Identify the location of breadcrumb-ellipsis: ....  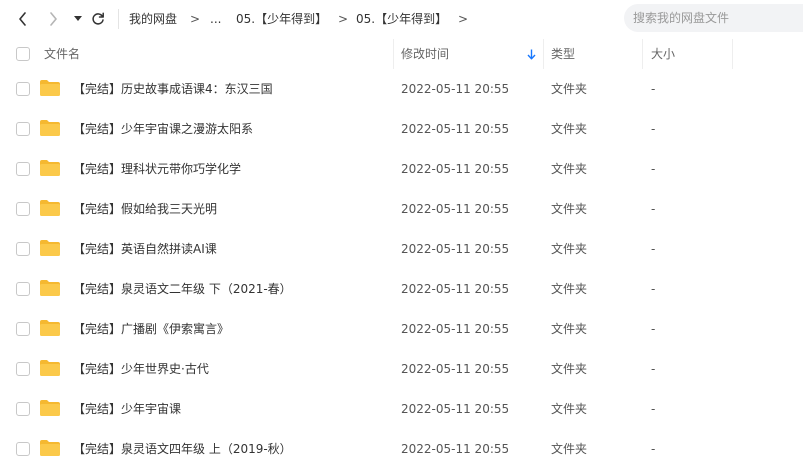
(215, 19).